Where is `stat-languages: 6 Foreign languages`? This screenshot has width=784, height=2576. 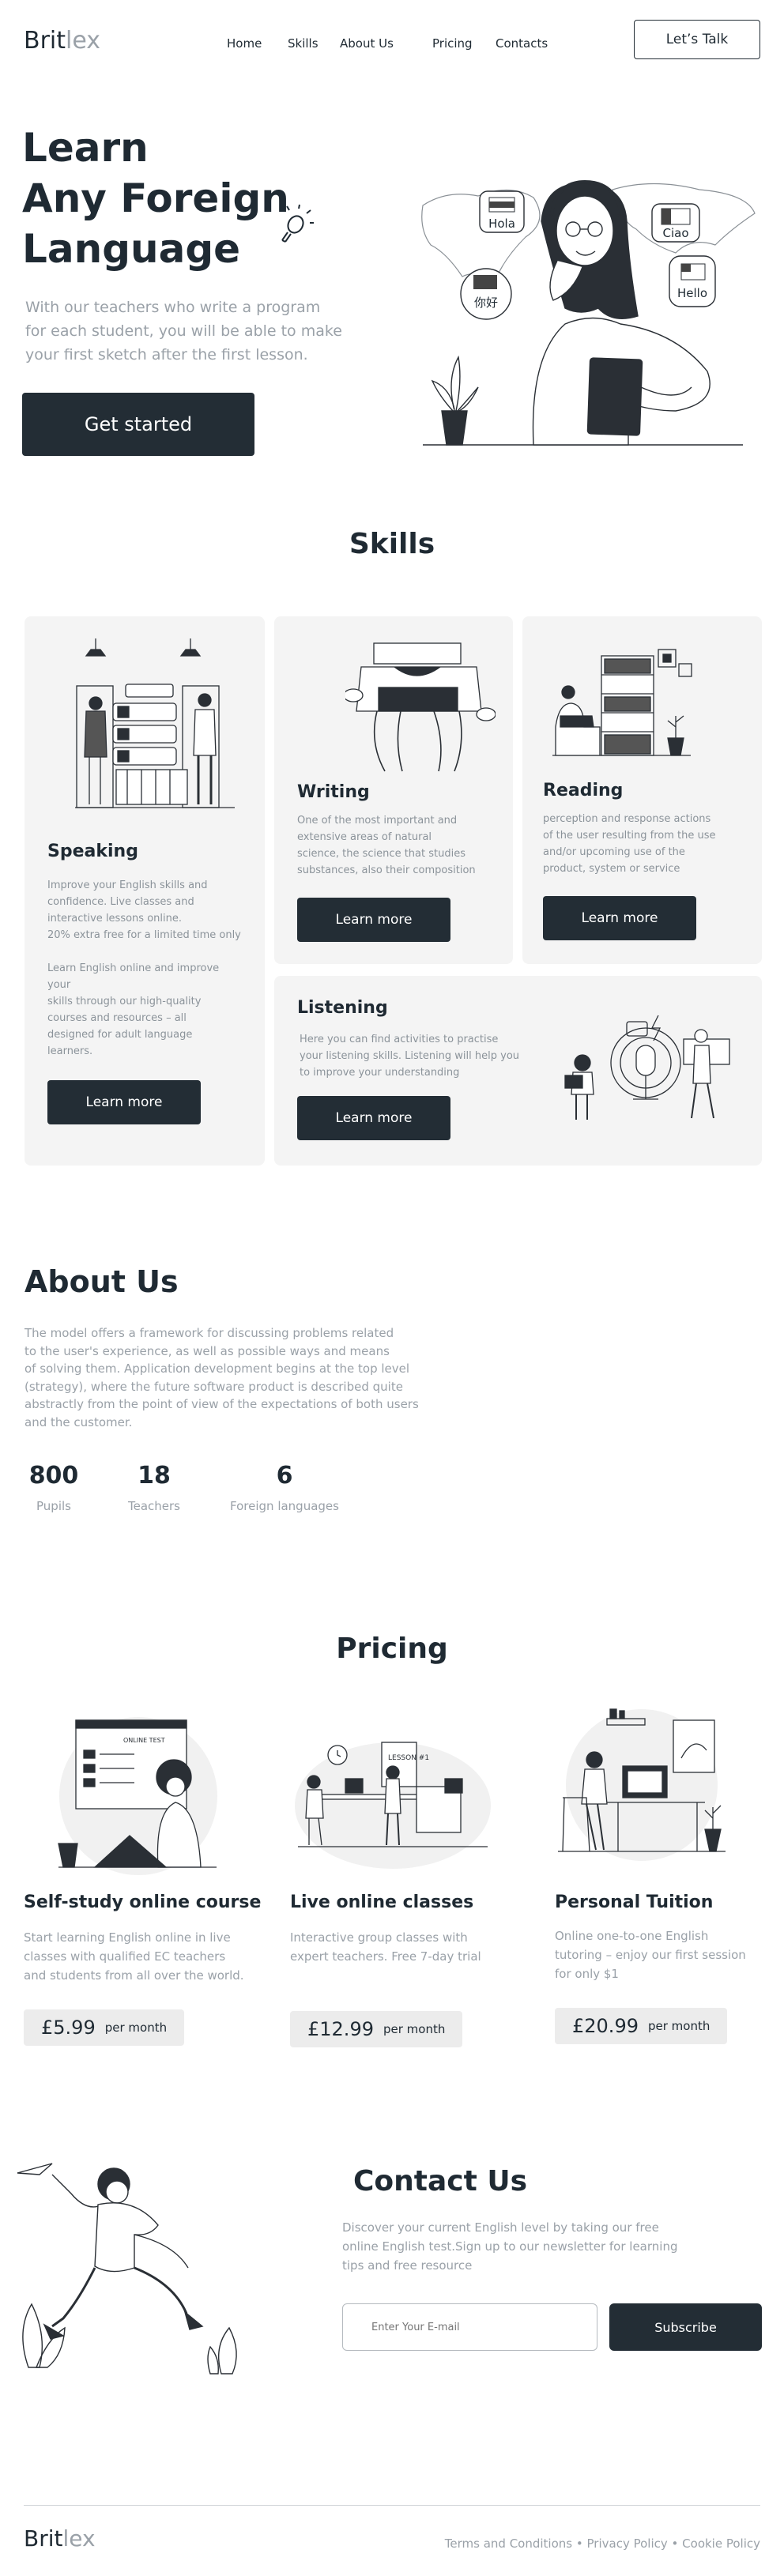
stat-languages: 6 Foreign languages is located at coordinates (284, 1487).